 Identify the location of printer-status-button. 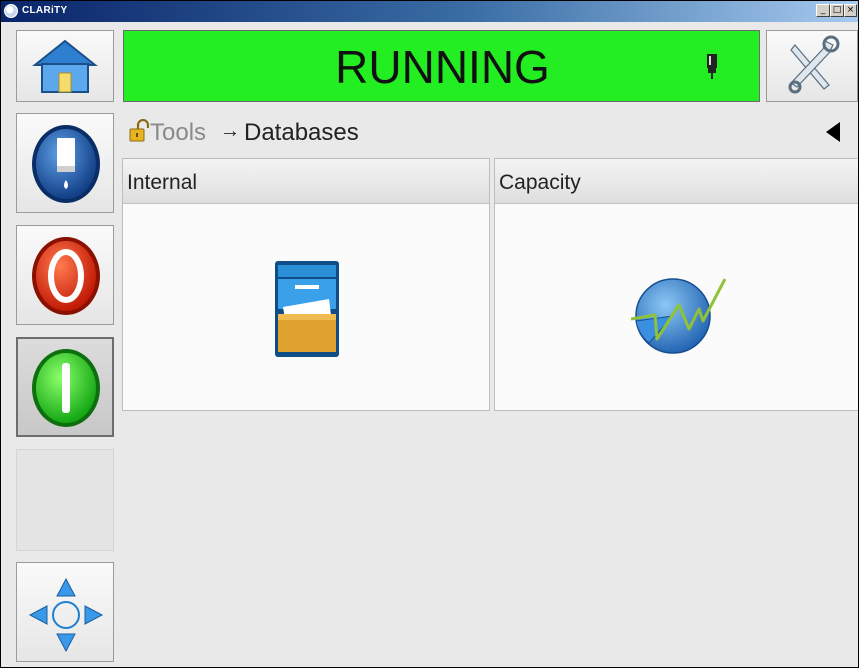
(65, 163).